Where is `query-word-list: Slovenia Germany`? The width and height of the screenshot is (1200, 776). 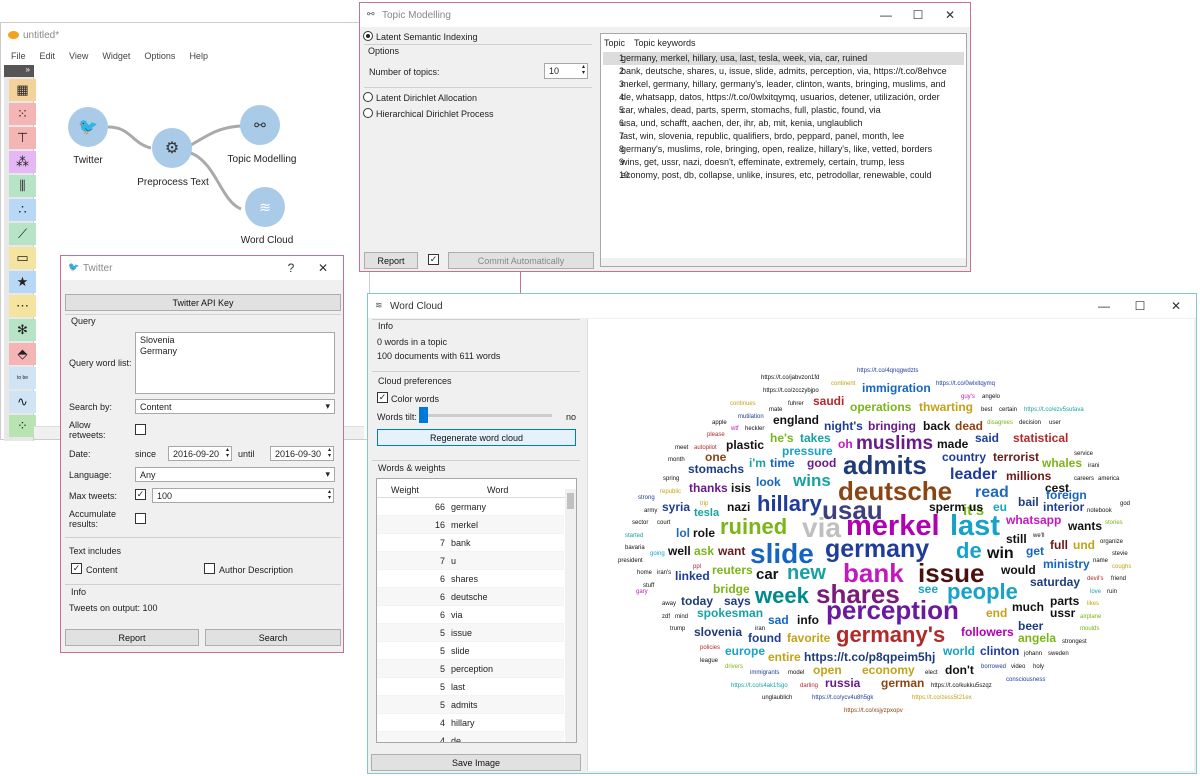
query-word-list: Slovenia Germany is located at coordinates (235, 363).